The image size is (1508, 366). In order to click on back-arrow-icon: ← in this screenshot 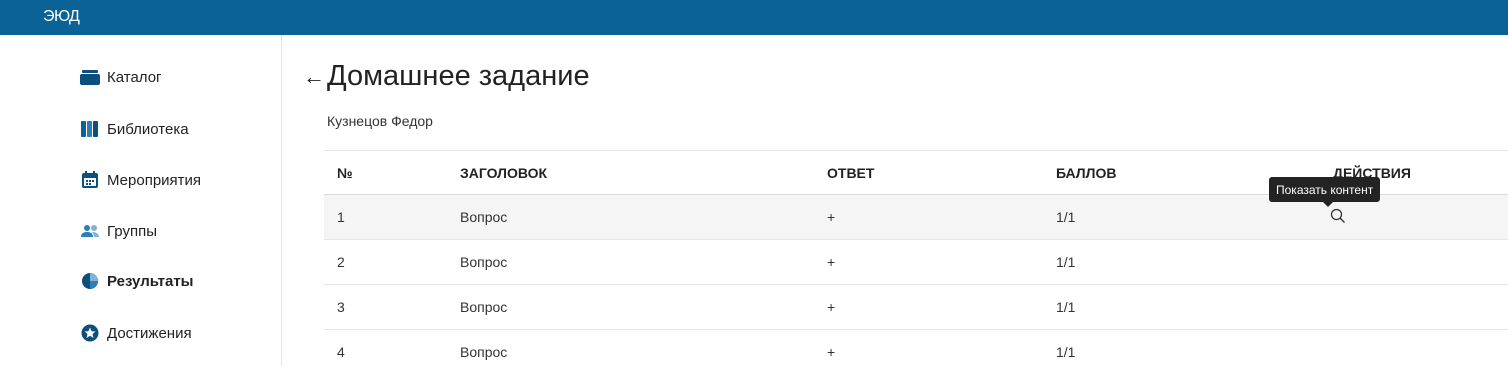, I will do `click(314, 76)`.